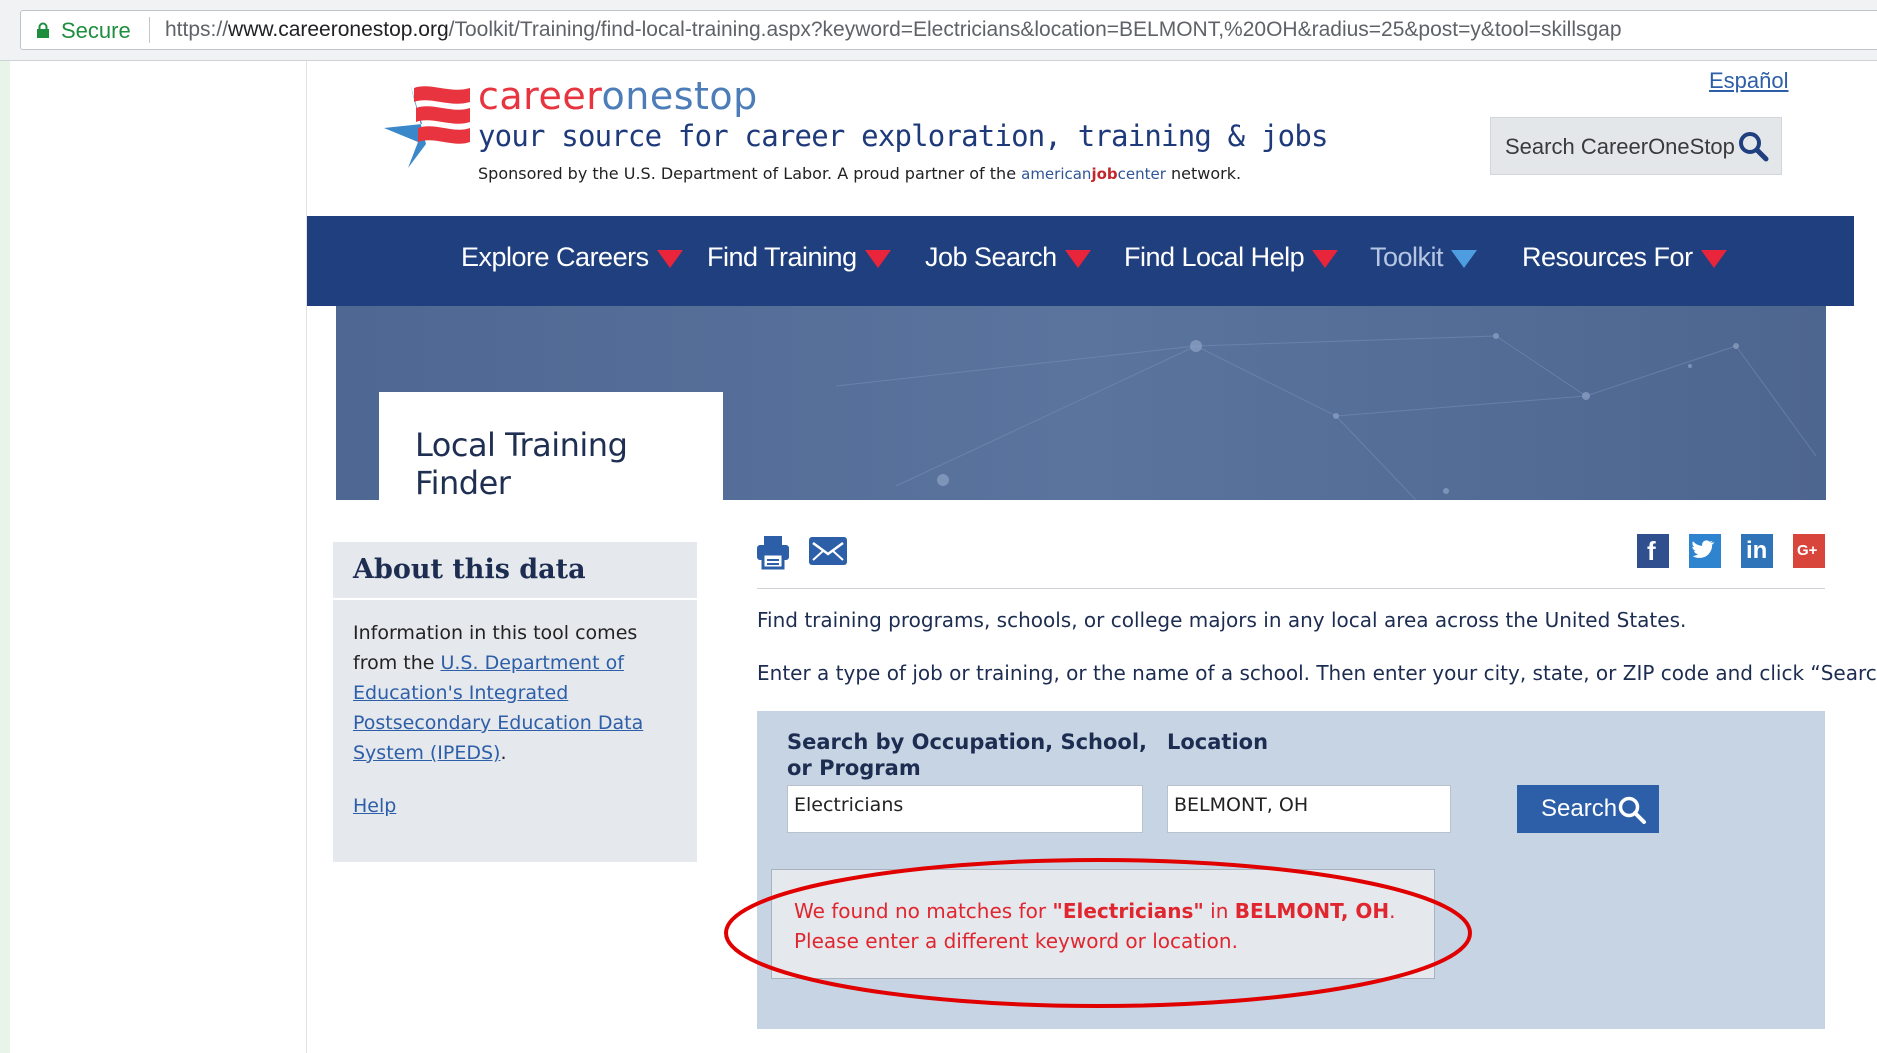 Image resolution: width=1877 pixels, height=1053 pixels. What do you see at coordinates (773, 552) in the screenshot?
I see `print-icon` at bounding box center [773, 552].